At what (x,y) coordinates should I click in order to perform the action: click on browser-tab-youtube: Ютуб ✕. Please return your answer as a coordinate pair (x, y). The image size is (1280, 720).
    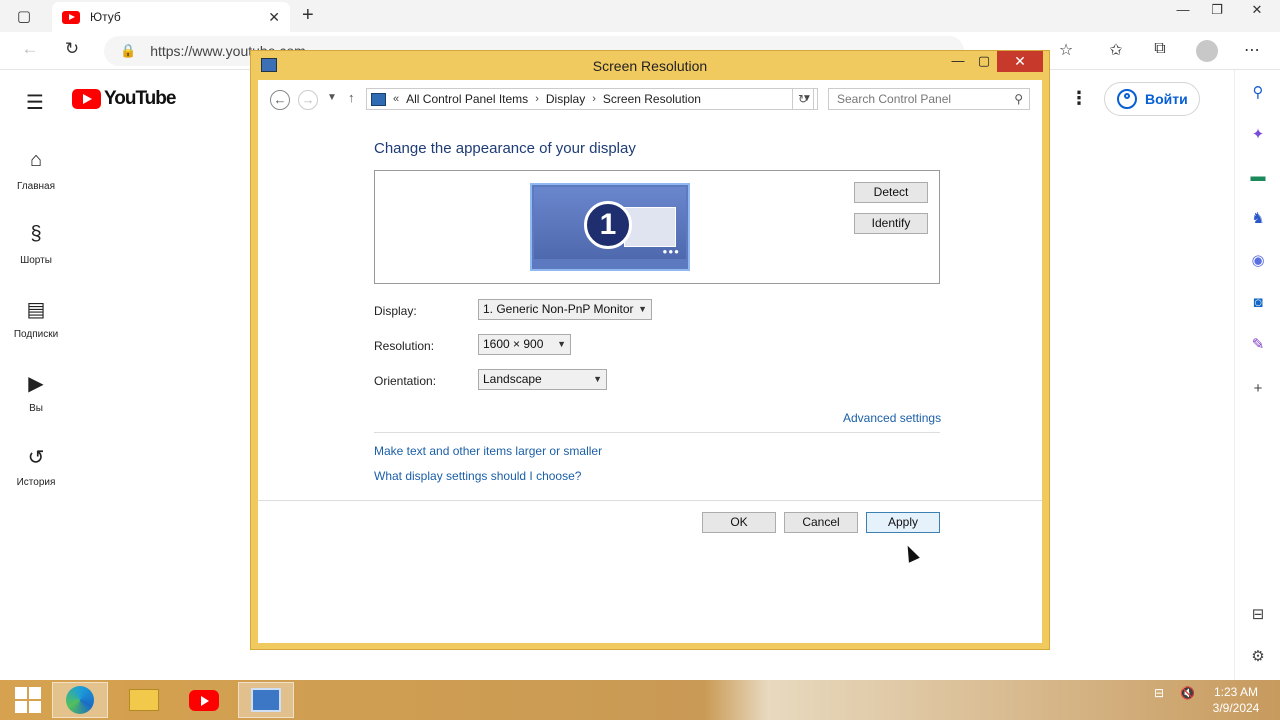
    Looking at the image, I should click on (171, 17).